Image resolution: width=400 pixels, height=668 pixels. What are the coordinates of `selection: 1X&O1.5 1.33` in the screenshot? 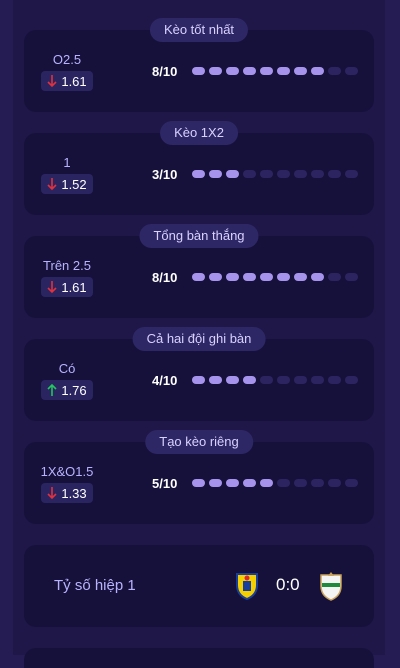 It's located at (67, 484).